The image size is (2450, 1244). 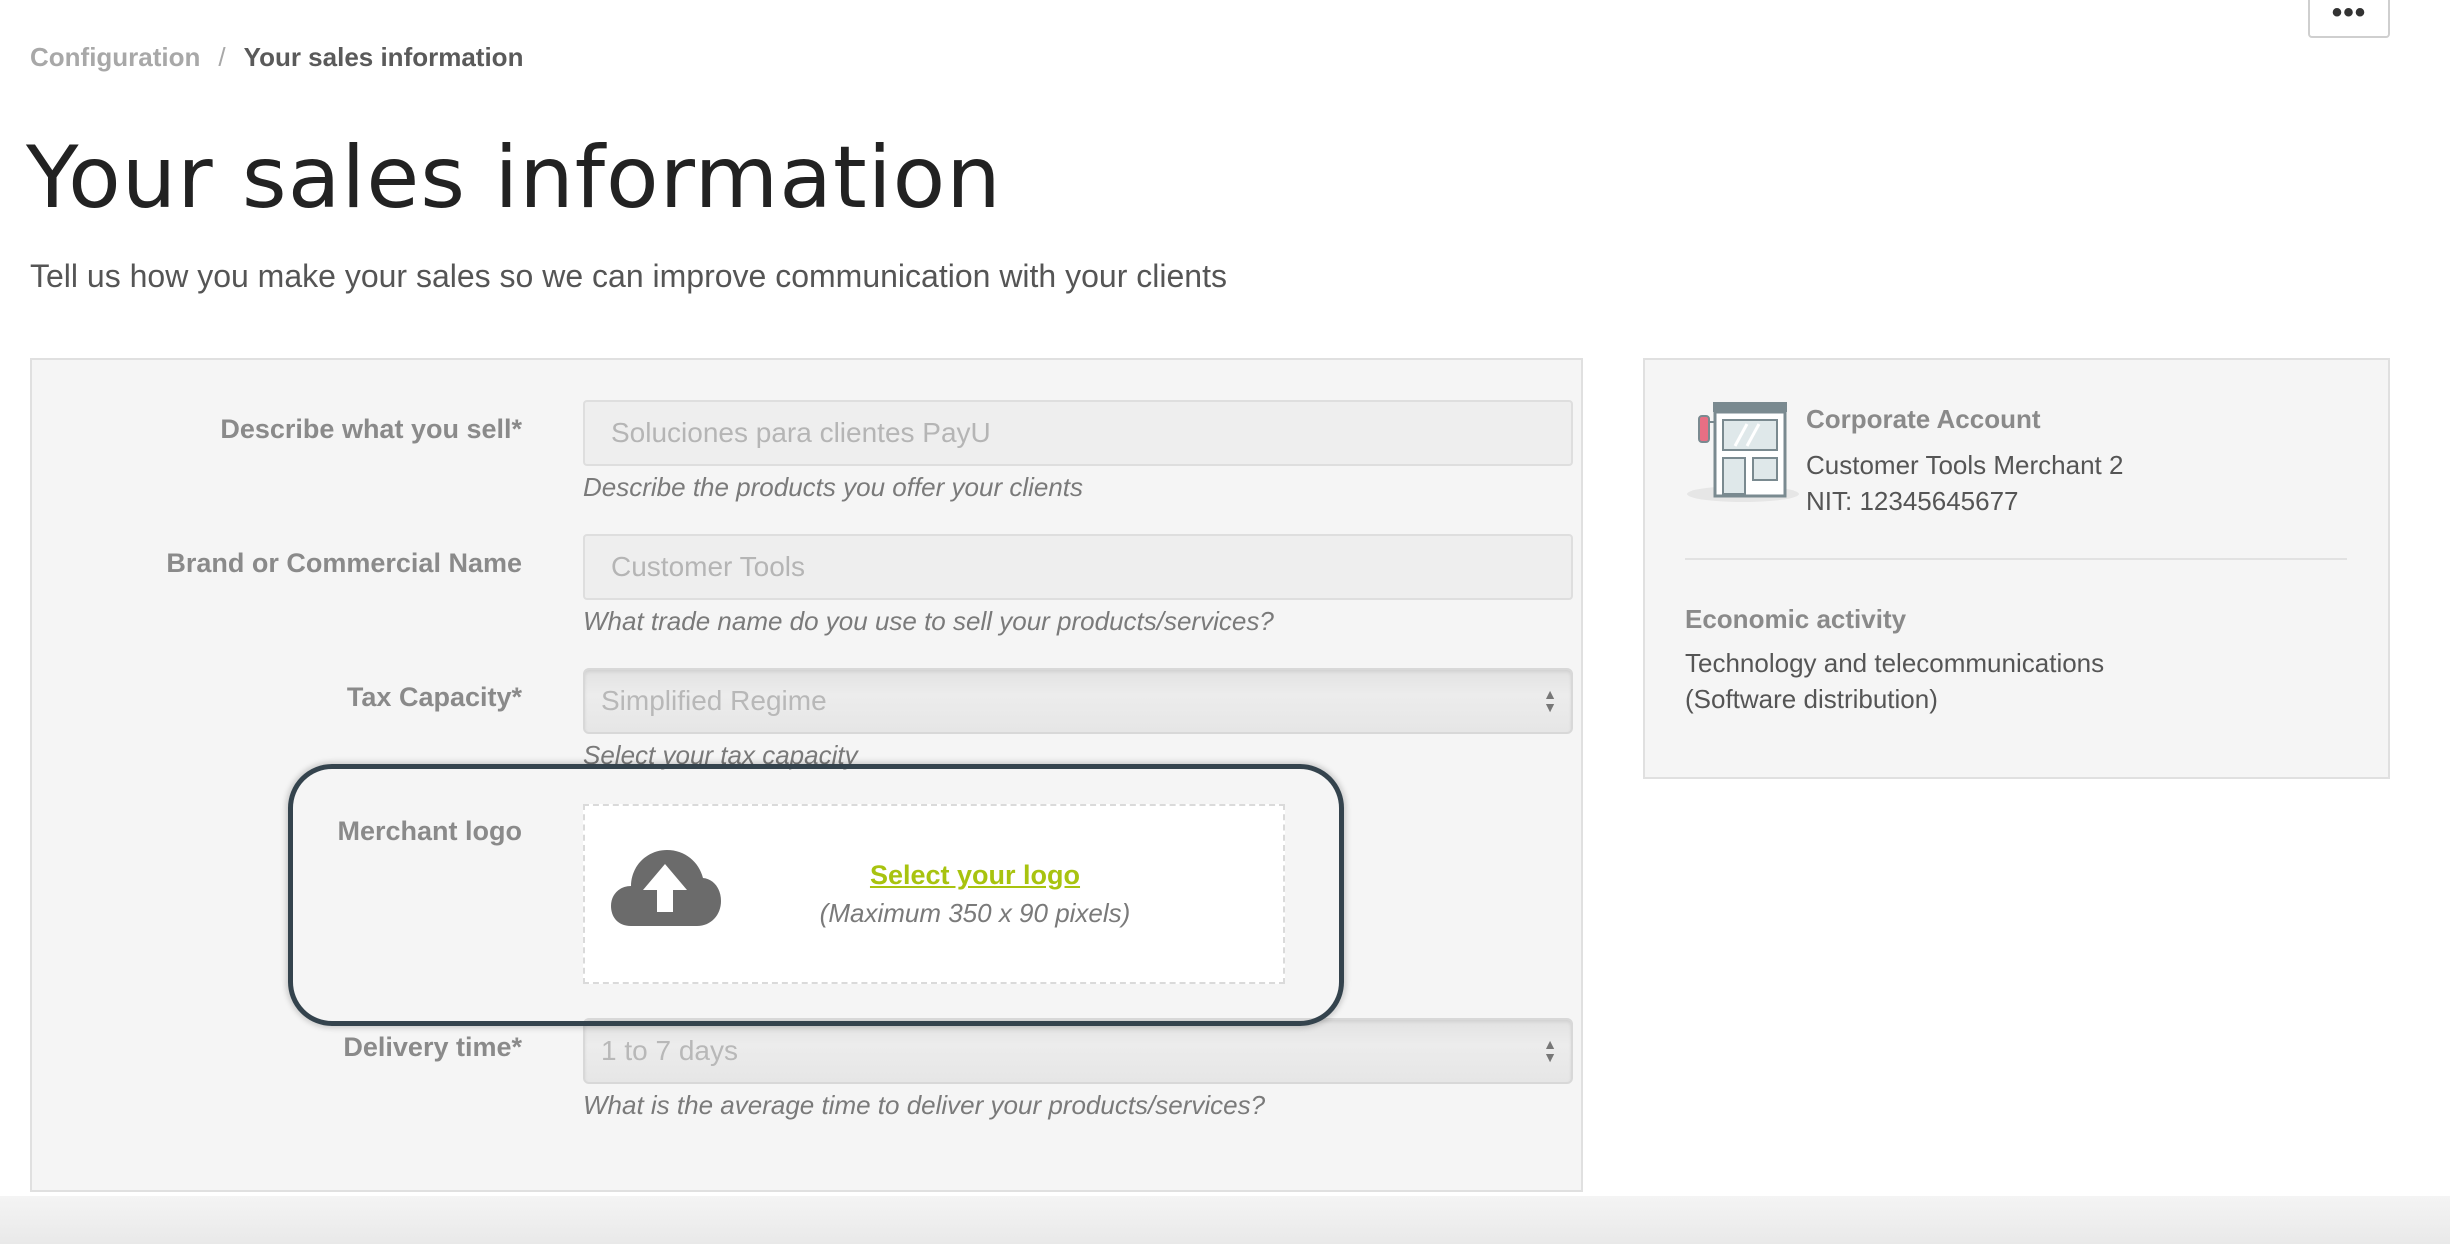 What do you see at coordinates (115, 57) in the screenshot?
I see `breadcrumb-configuration-link: Configuration` at bounding box center [115, 57].